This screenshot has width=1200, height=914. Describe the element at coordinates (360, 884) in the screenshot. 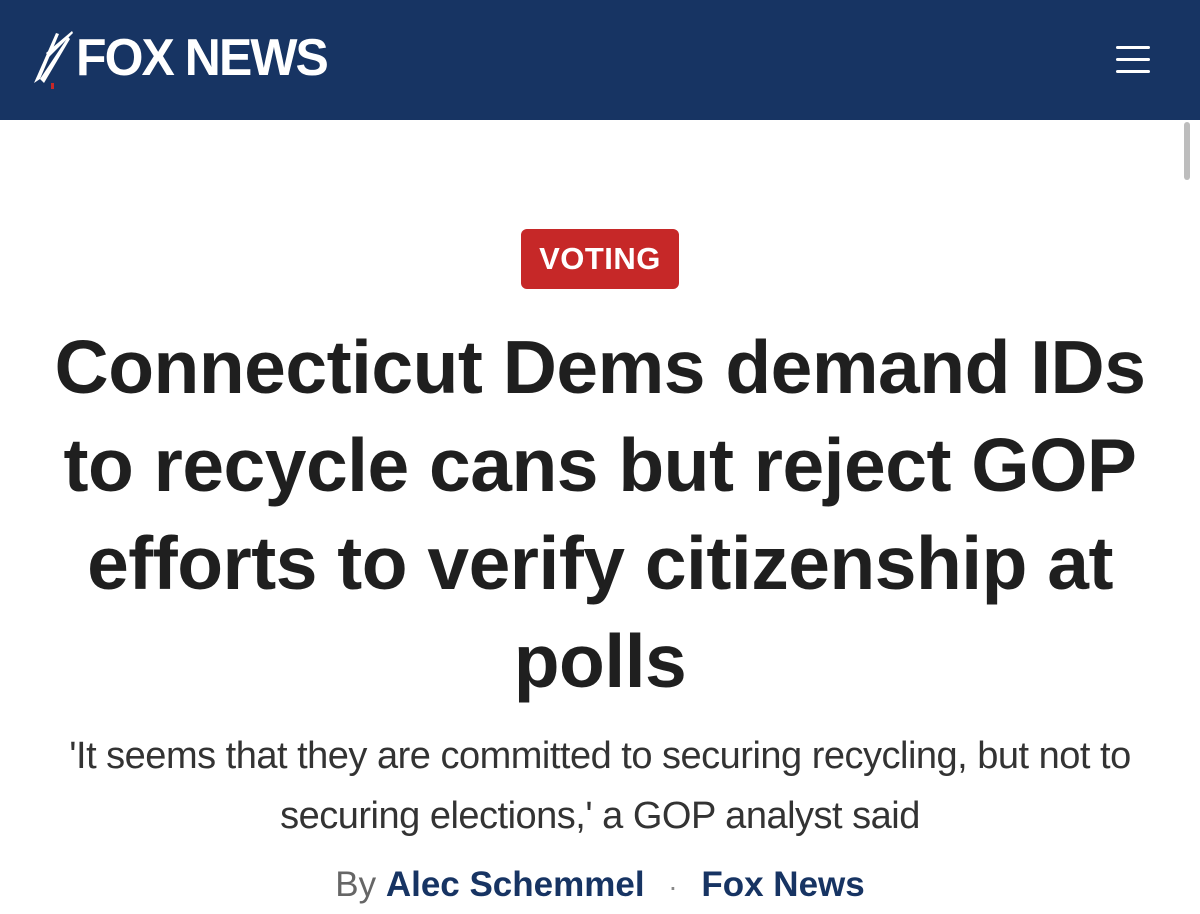

I see `byline-prefix: By` at that location.